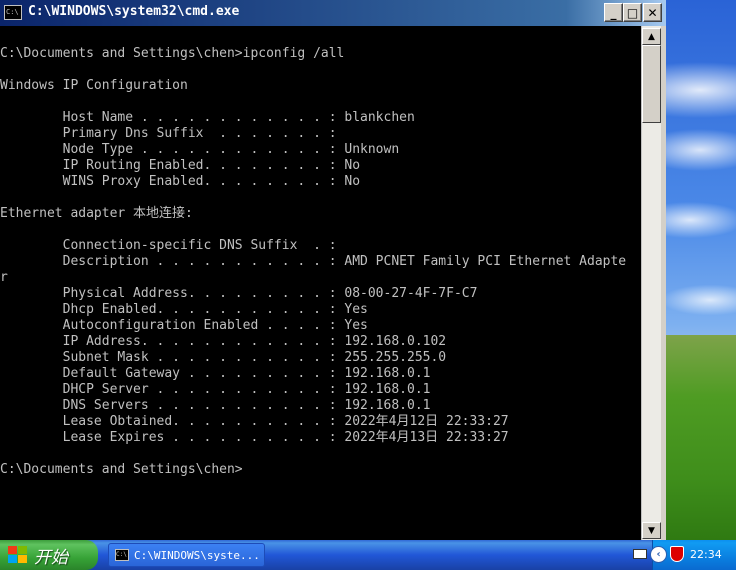  What do you see at coordinates (180, 181) in the screenshot?
I see `console-line: WINS Proxy Enabled. . . . . . . . : No` at bounding box center [180, 181].